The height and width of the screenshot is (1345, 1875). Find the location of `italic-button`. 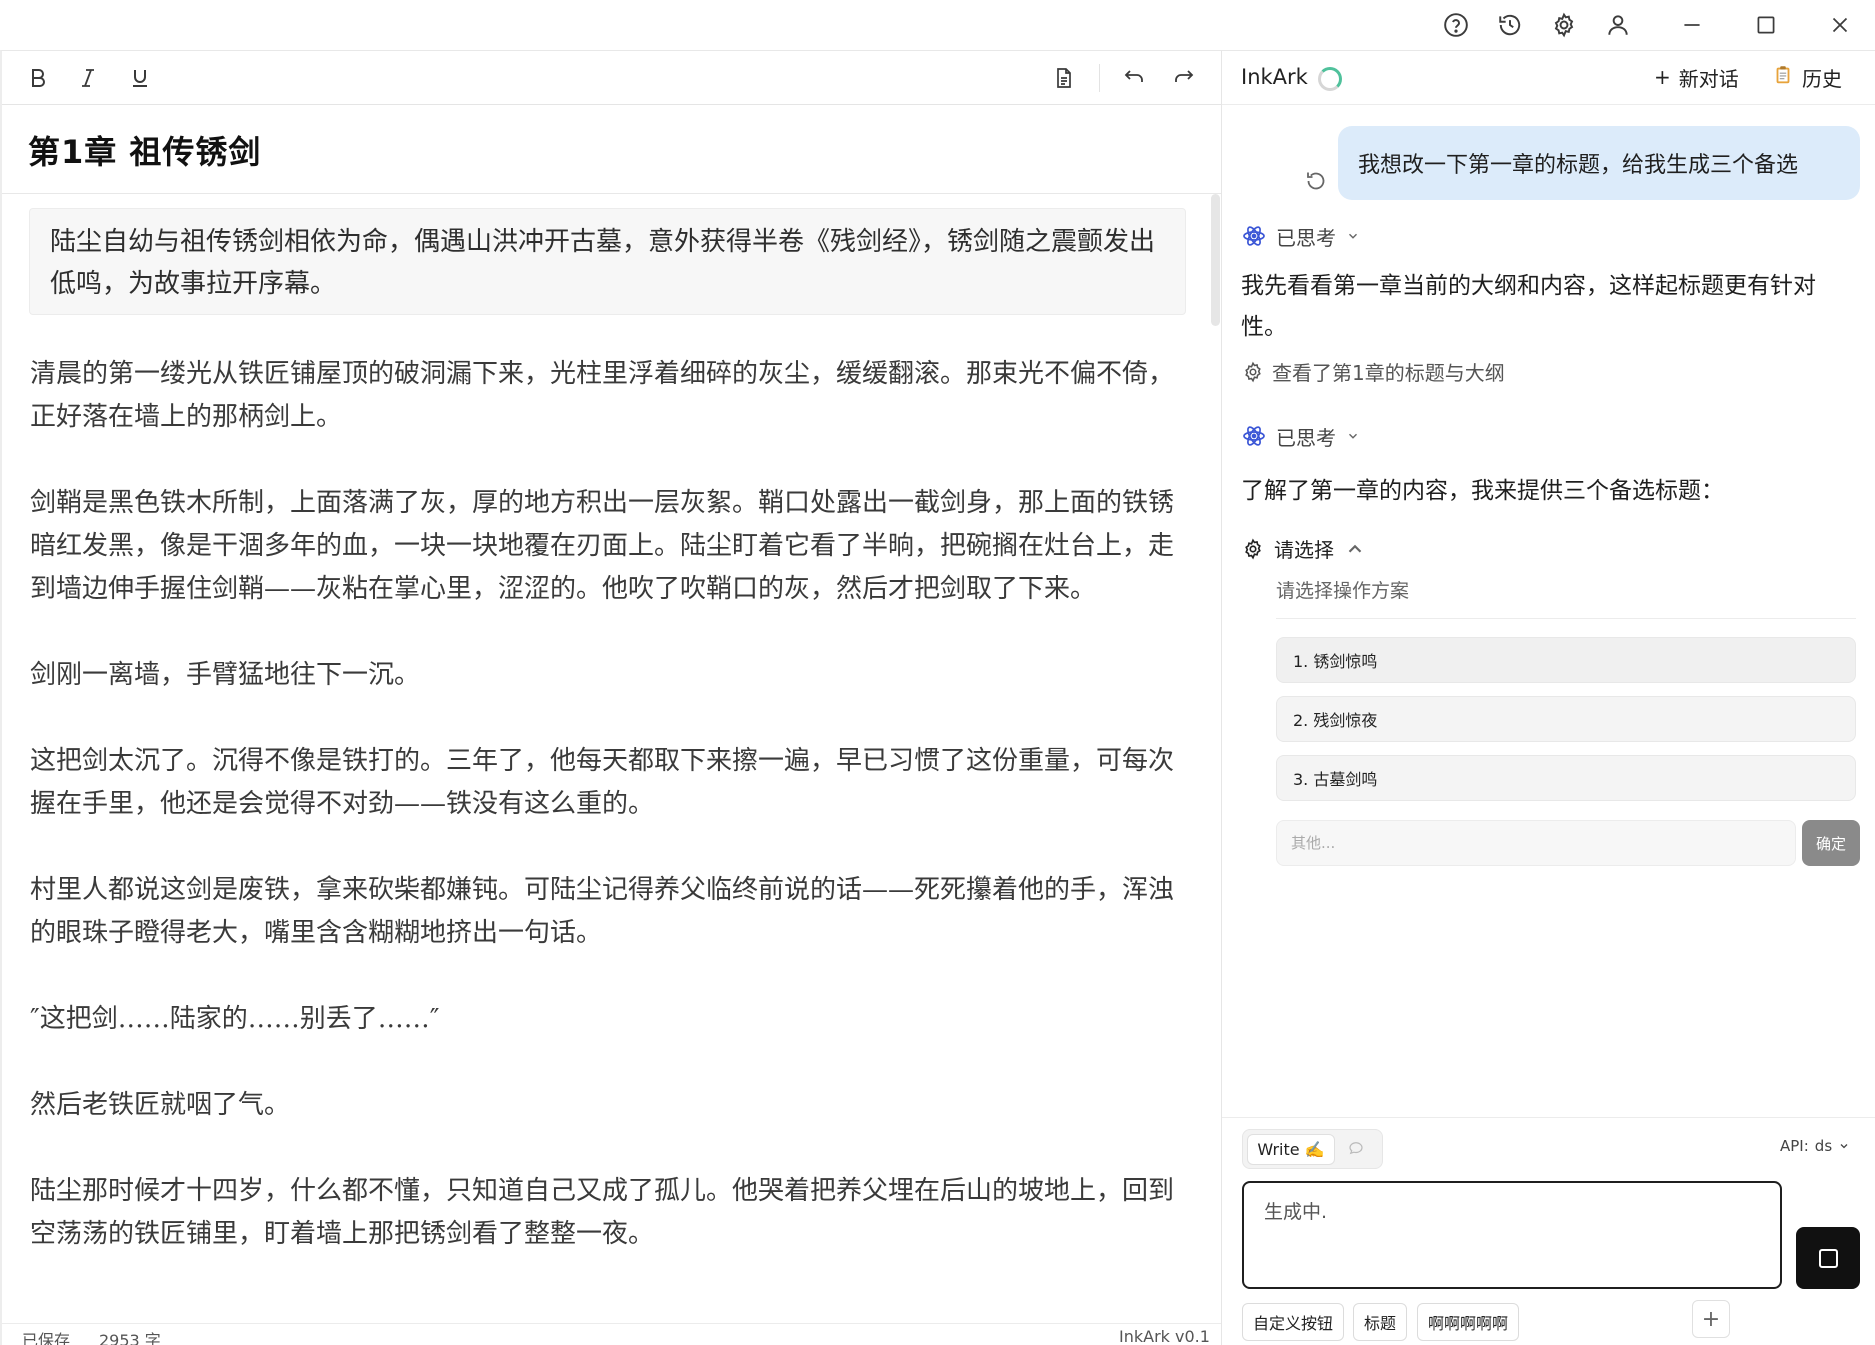

italic-button is located at coordinates (88, 78).